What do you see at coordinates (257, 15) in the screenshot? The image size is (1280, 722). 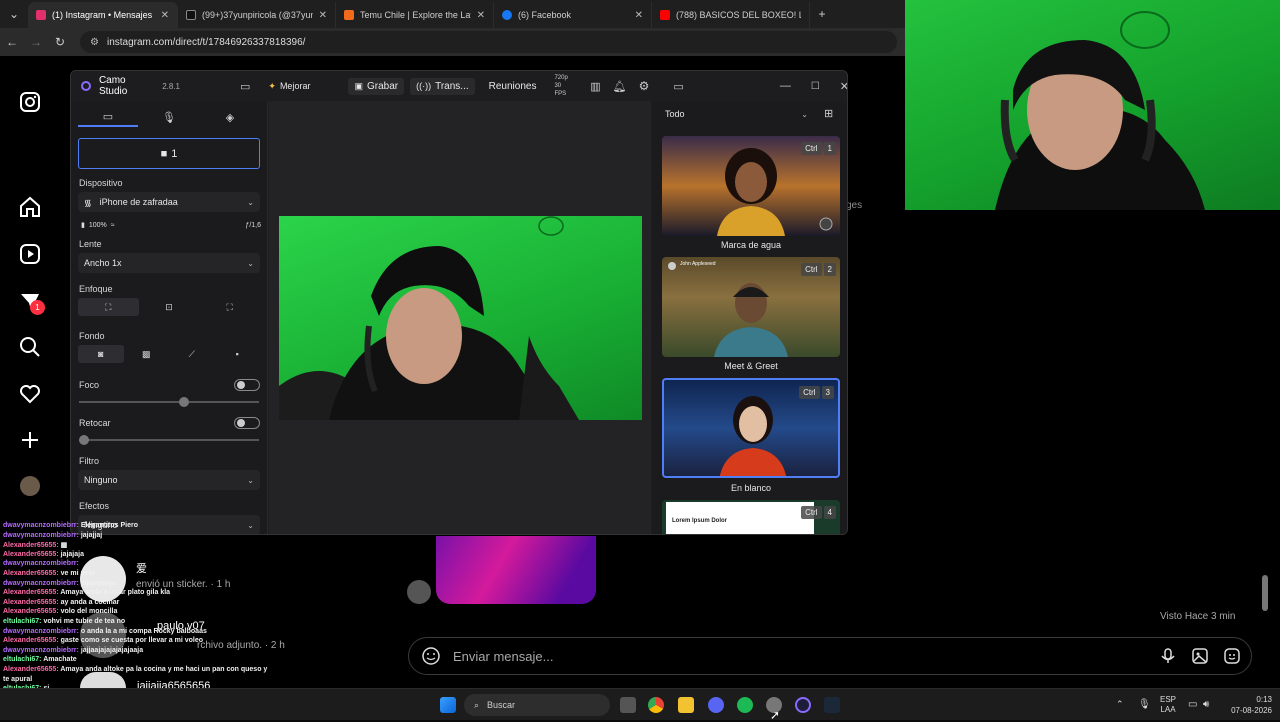 I see `tab-tiktok: (99+)37yunpiricola (@37yunpir ✕` at bounding box center [257, 15].